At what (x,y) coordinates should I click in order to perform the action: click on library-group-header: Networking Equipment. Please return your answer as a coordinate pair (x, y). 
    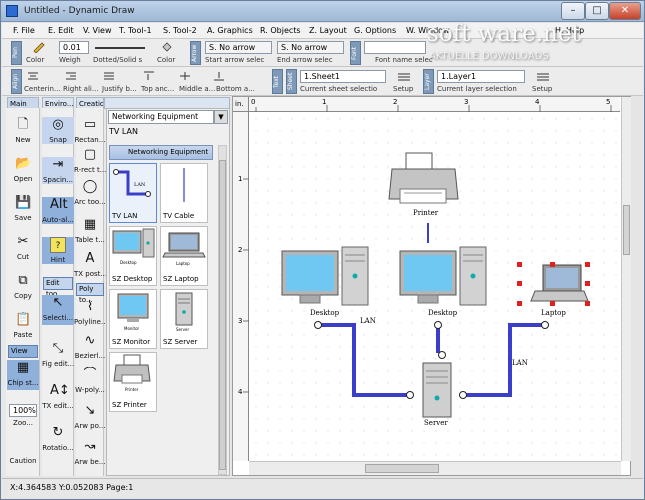
    Looking at the image, I should click on (161, 152).